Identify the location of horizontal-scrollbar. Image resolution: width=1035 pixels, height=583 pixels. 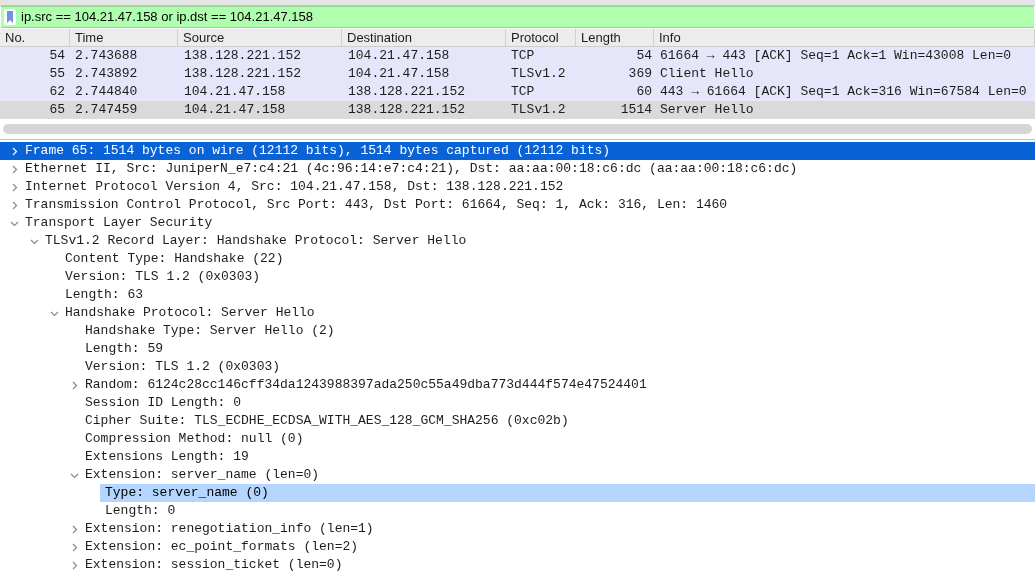
(517, 129).